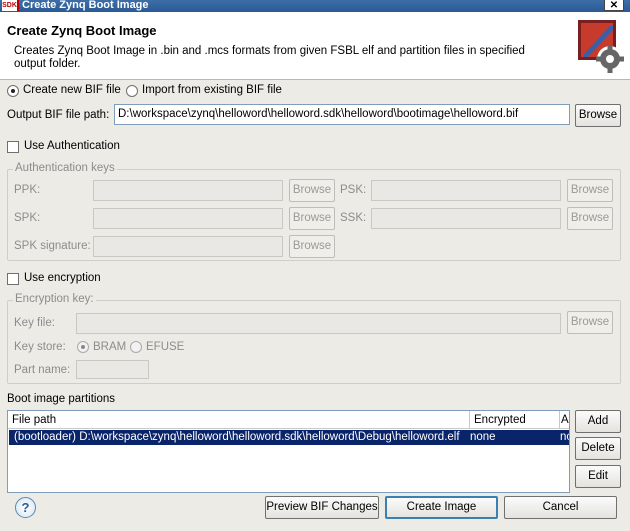 This screenshot has height=531, width=630. What do you see at coordinates (83, 347) in the screenshot?
I see `bram-radio` at bounding box center [83, 347].